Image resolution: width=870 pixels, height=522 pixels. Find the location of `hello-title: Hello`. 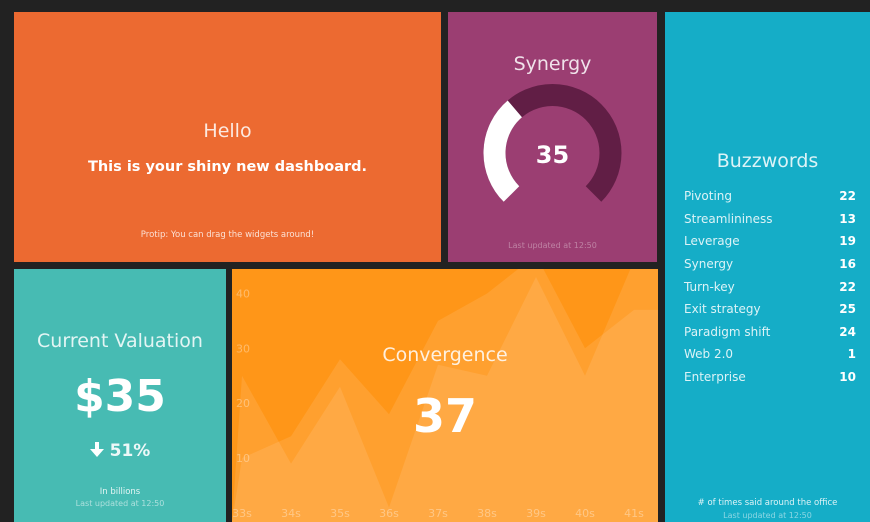

hello-title: Hello is located at coordinates (227, 131).